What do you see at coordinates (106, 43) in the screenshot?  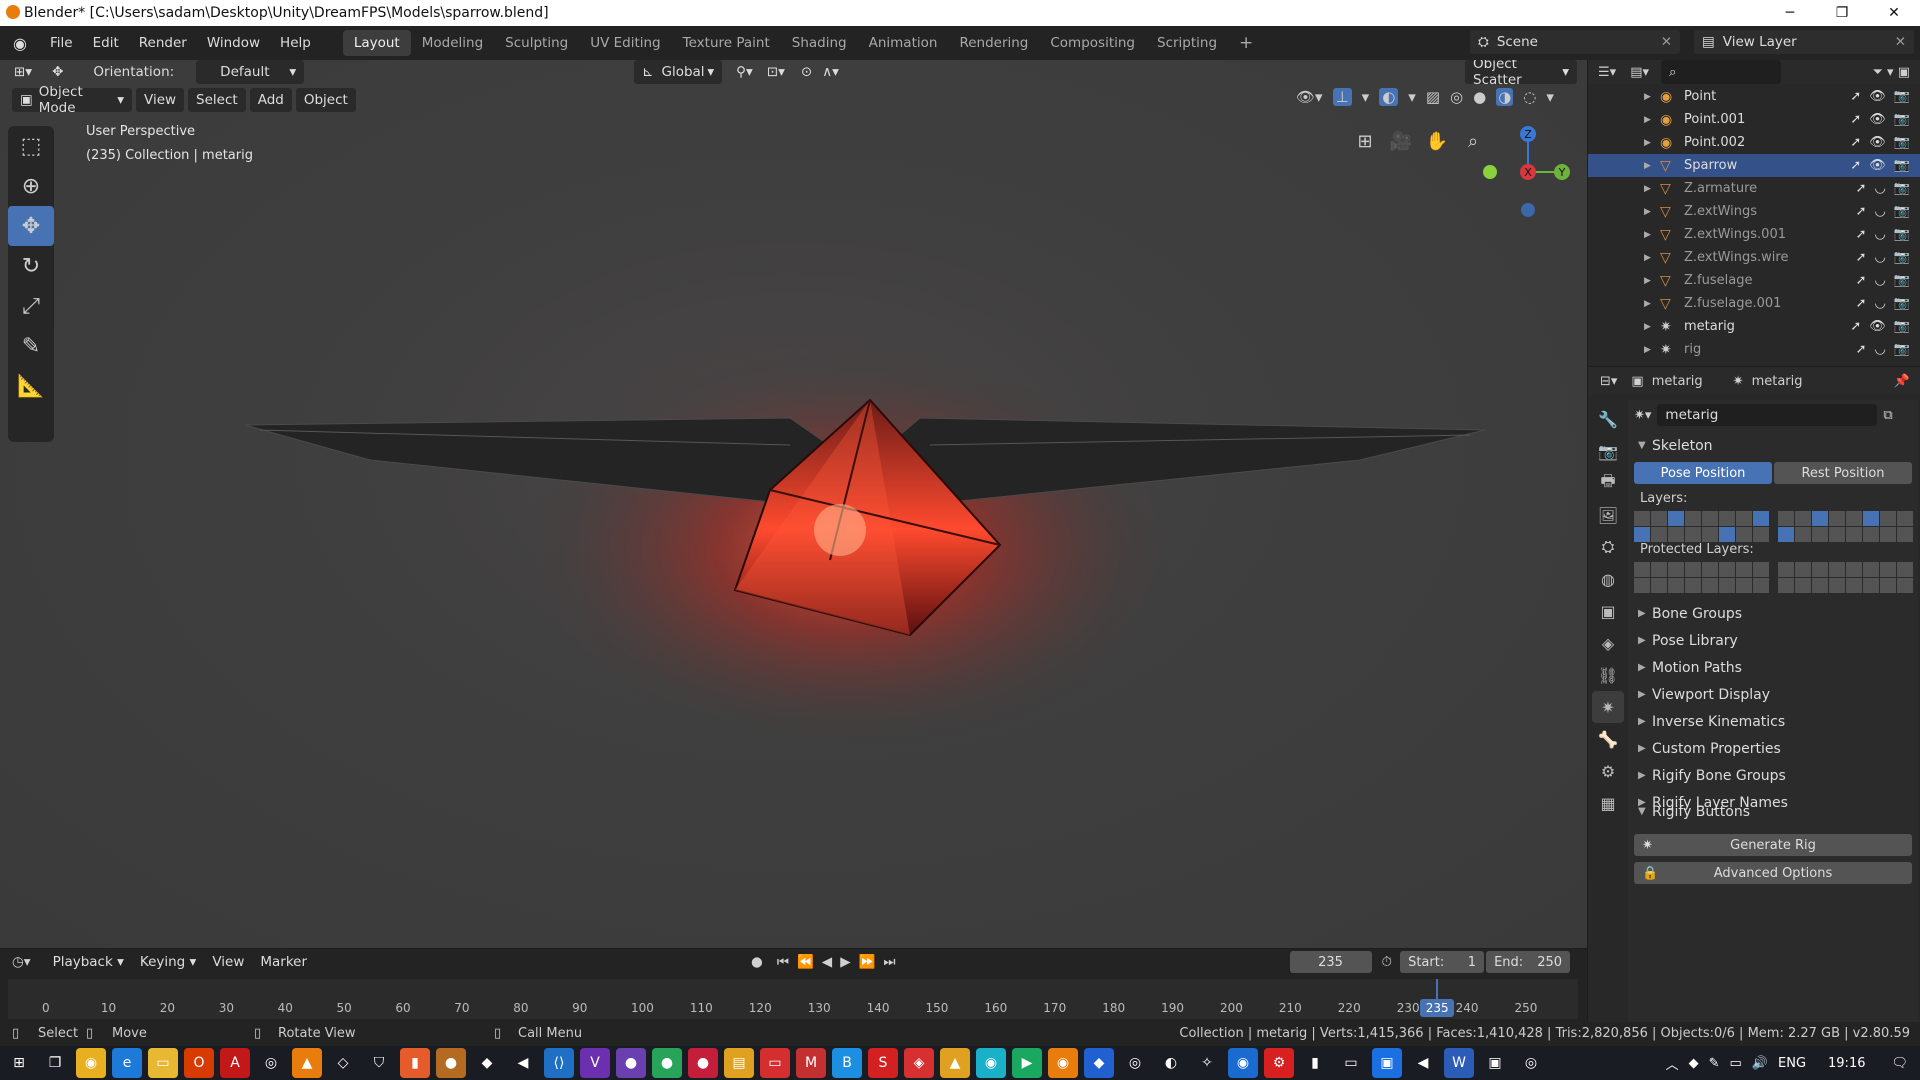 I see `menu-edit: Edit` at bounding box center [106, 43].